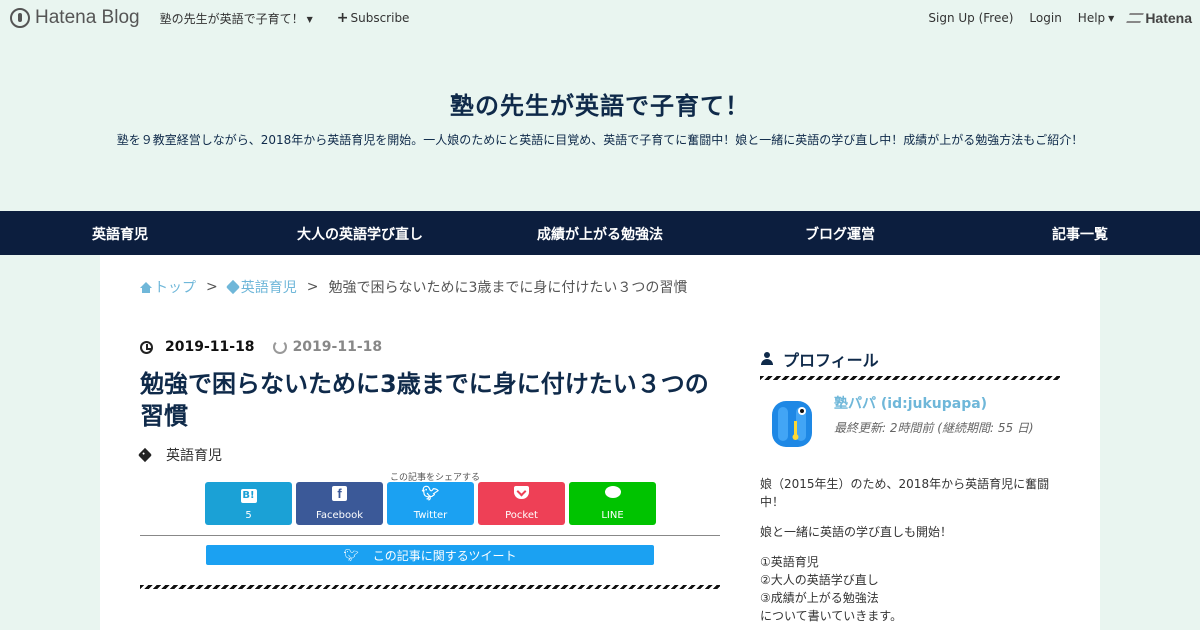  I want to click on breadcrumb-top-label: トップ, so click(175, 288).